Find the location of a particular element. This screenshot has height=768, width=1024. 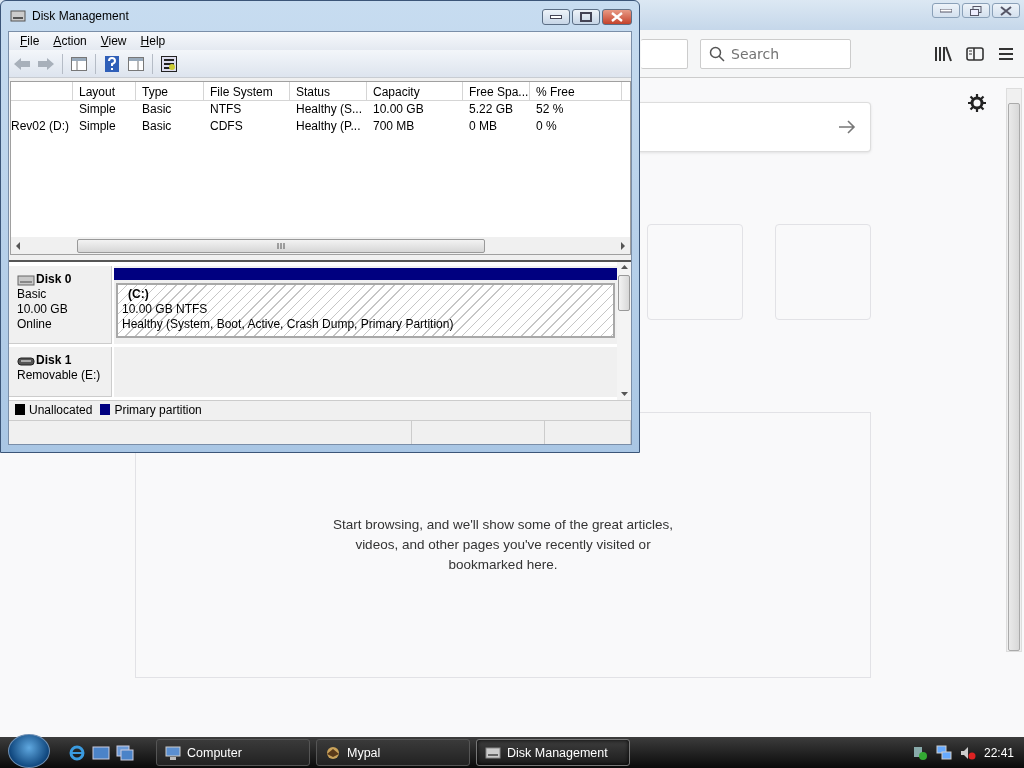

clock: 22:41 is located at coordinates (998, 752).